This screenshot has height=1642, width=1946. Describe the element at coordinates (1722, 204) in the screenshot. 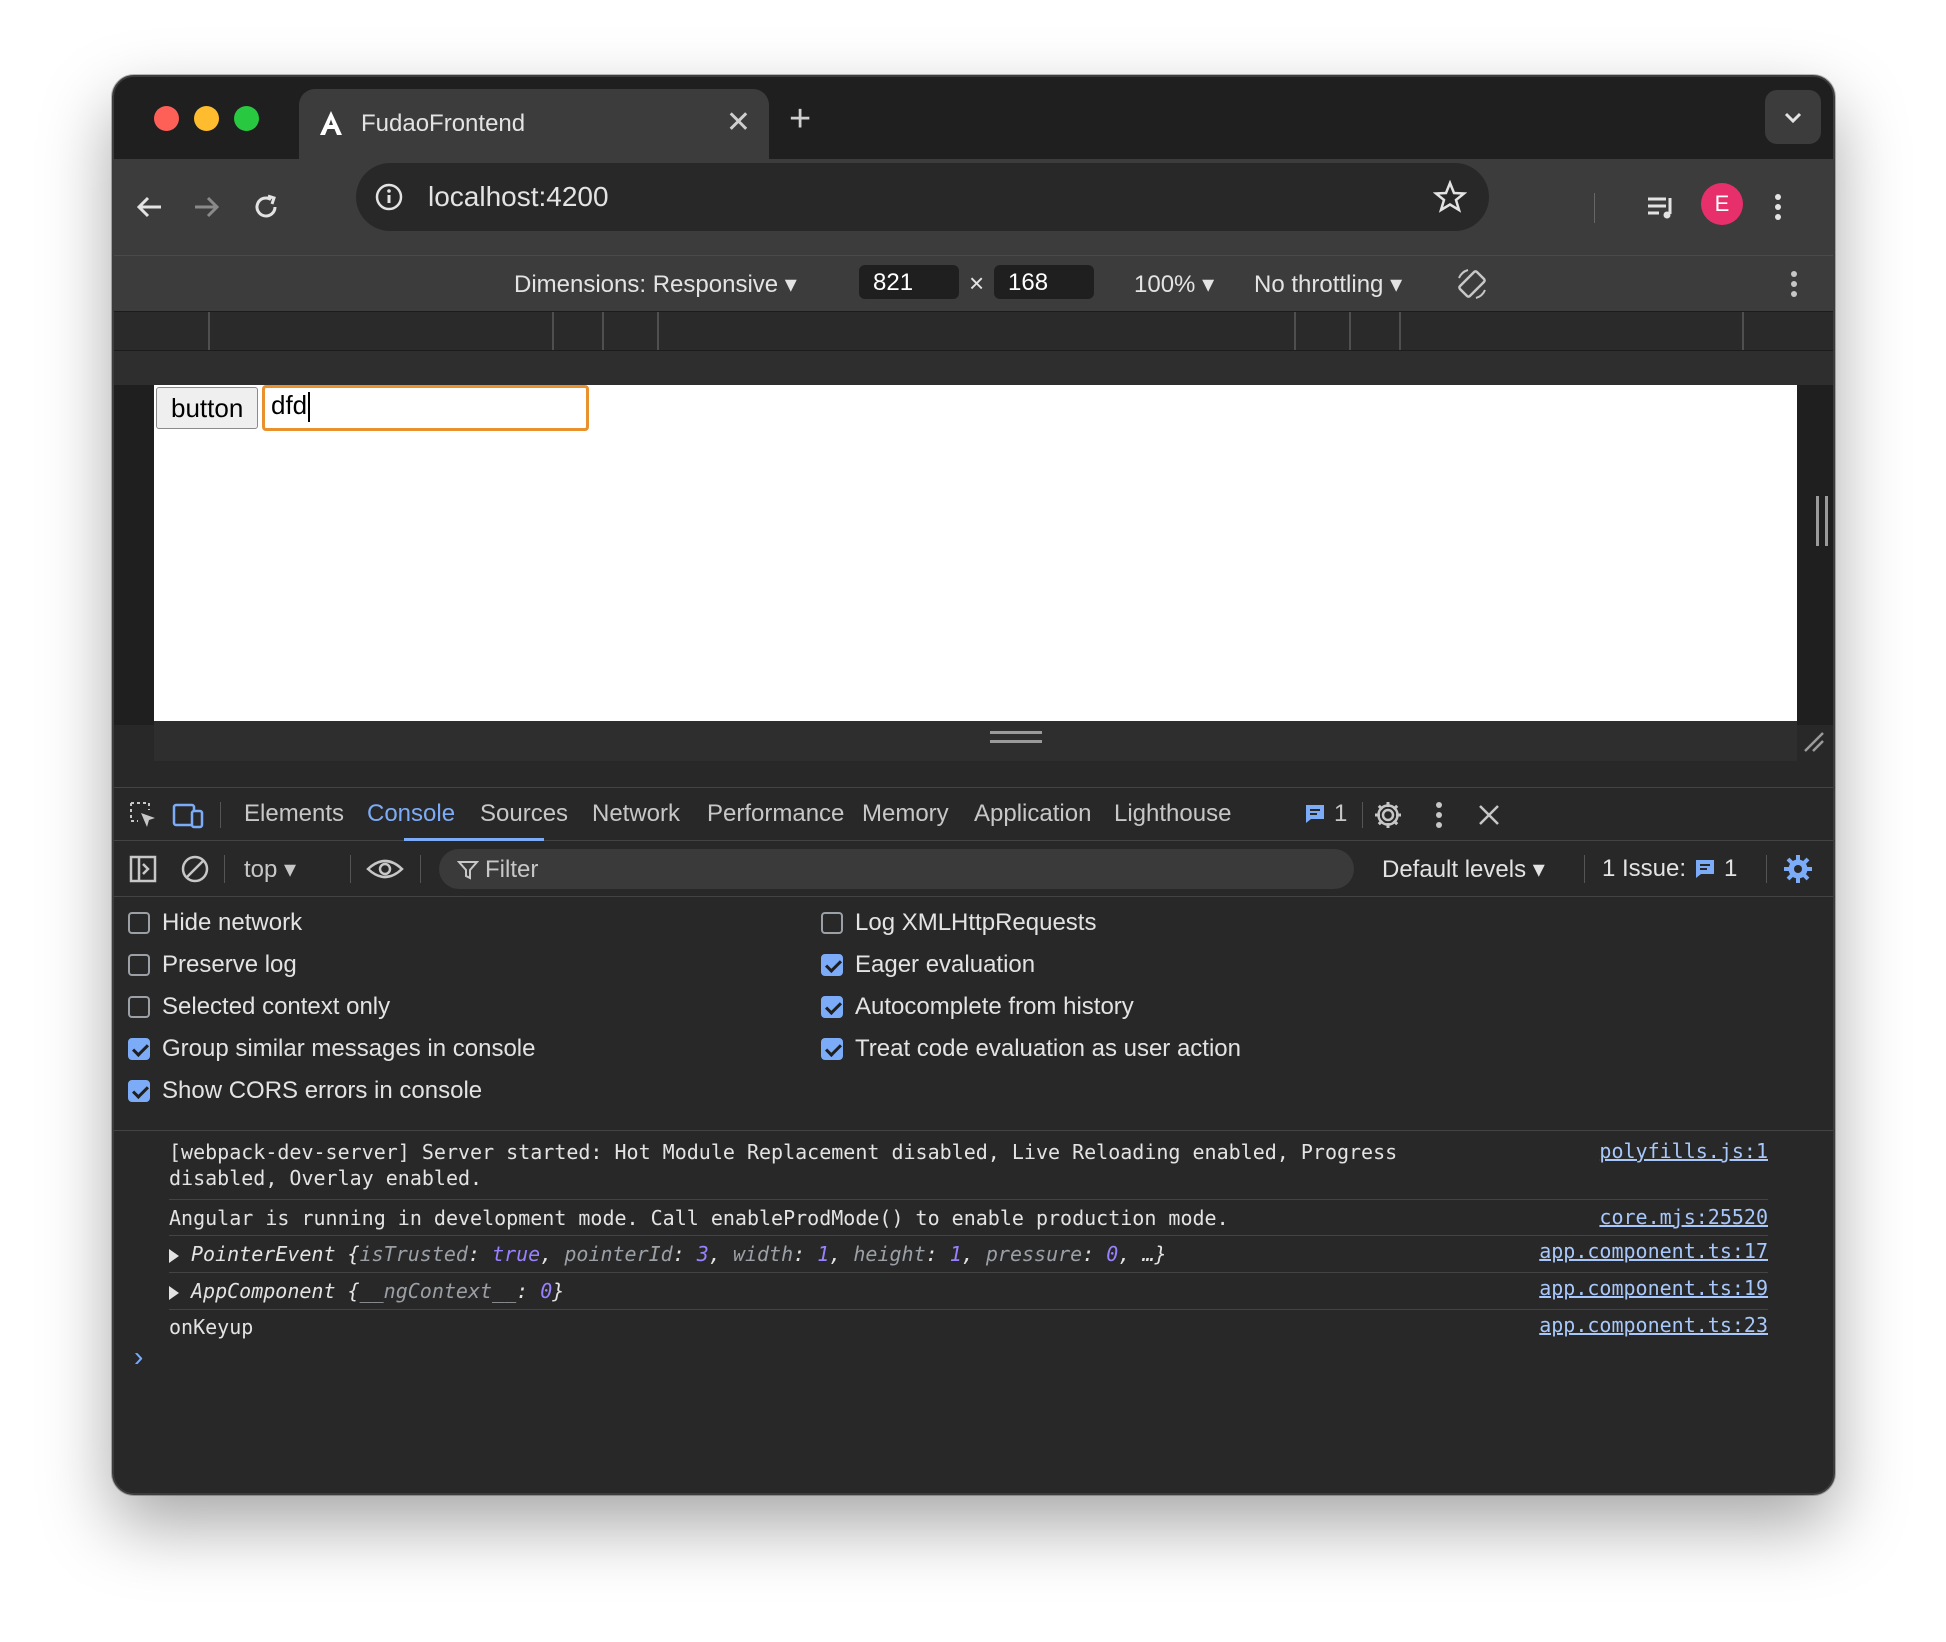

I see `profile-avatar: E` at that location.